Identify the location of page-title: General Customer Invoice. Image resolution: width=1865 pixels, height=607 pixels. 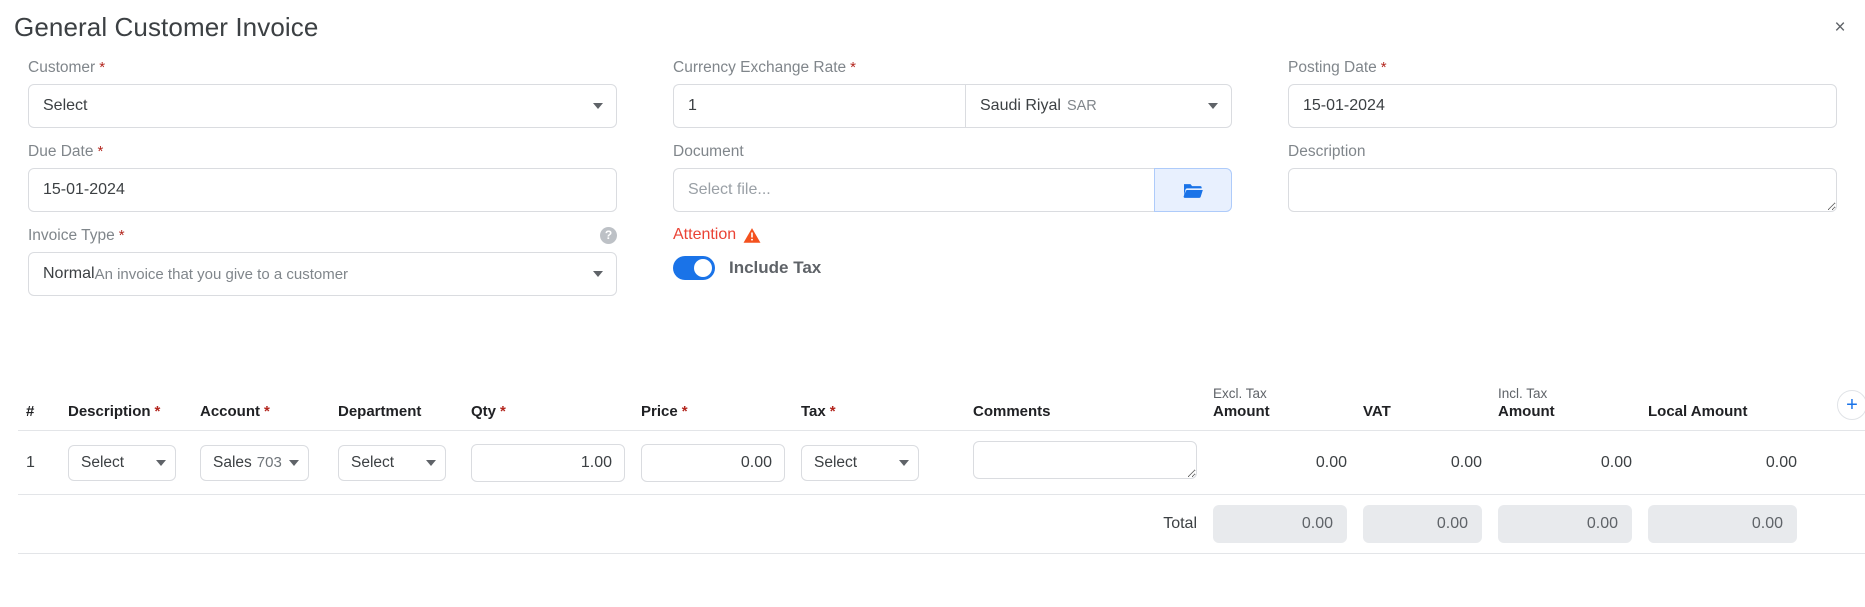
(166, 27).